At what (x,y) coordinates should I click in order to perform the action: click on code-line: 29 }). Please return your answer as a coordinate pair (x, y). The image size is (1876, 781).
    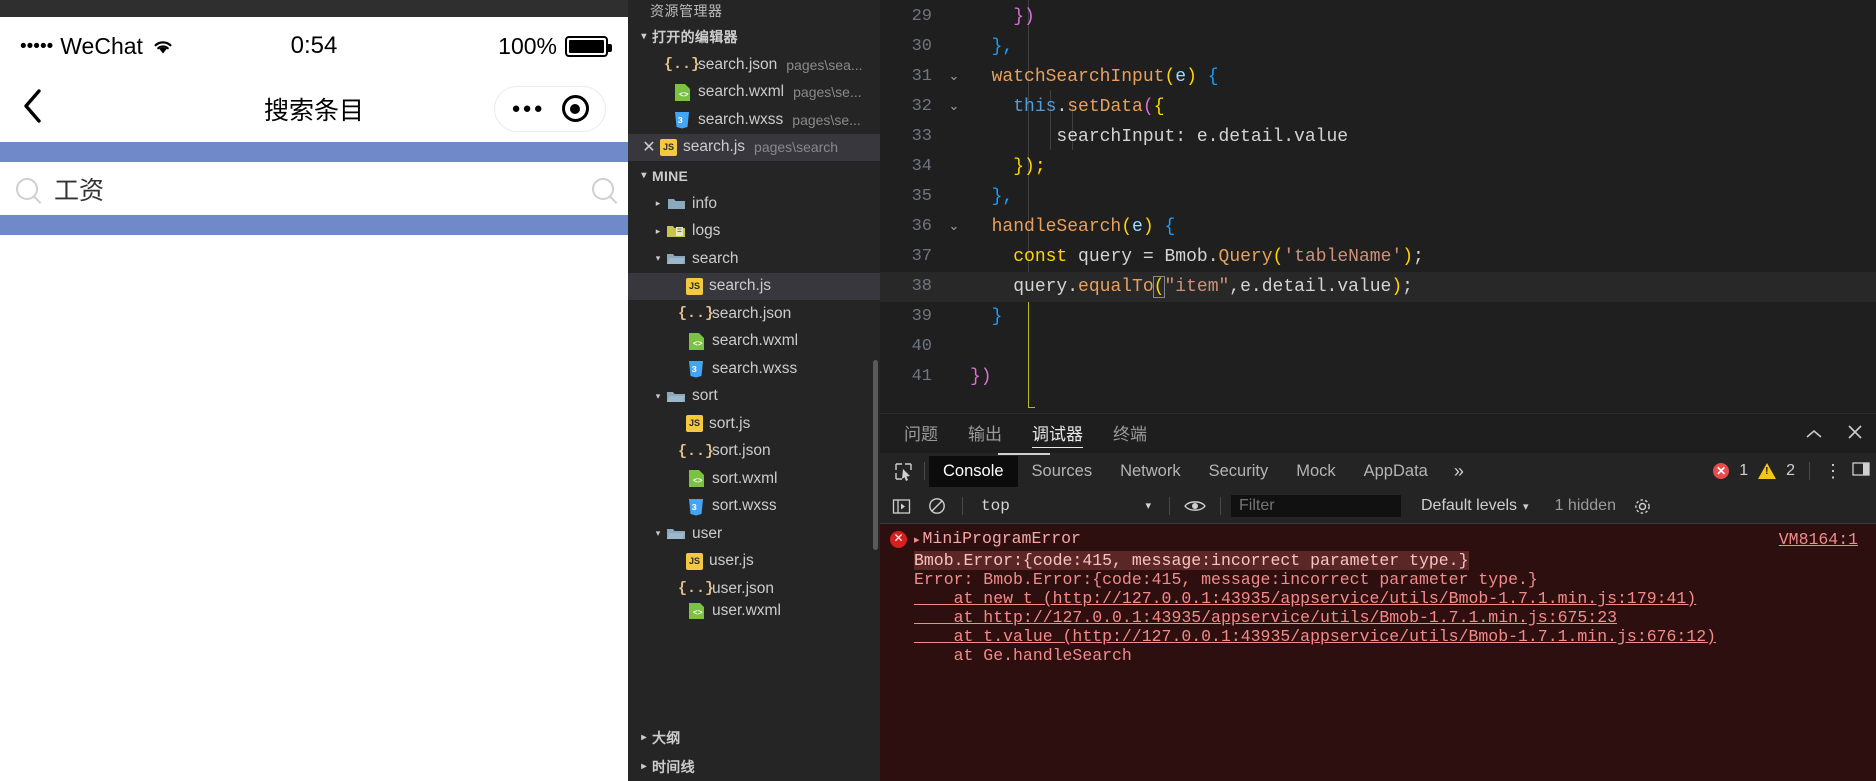
    Looking at the image, I should click on (1378, 17).